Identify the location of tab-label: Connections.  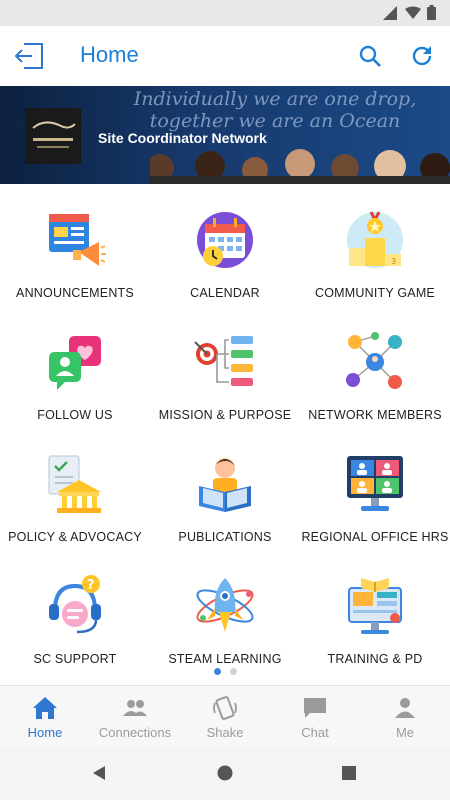
(135, 732).